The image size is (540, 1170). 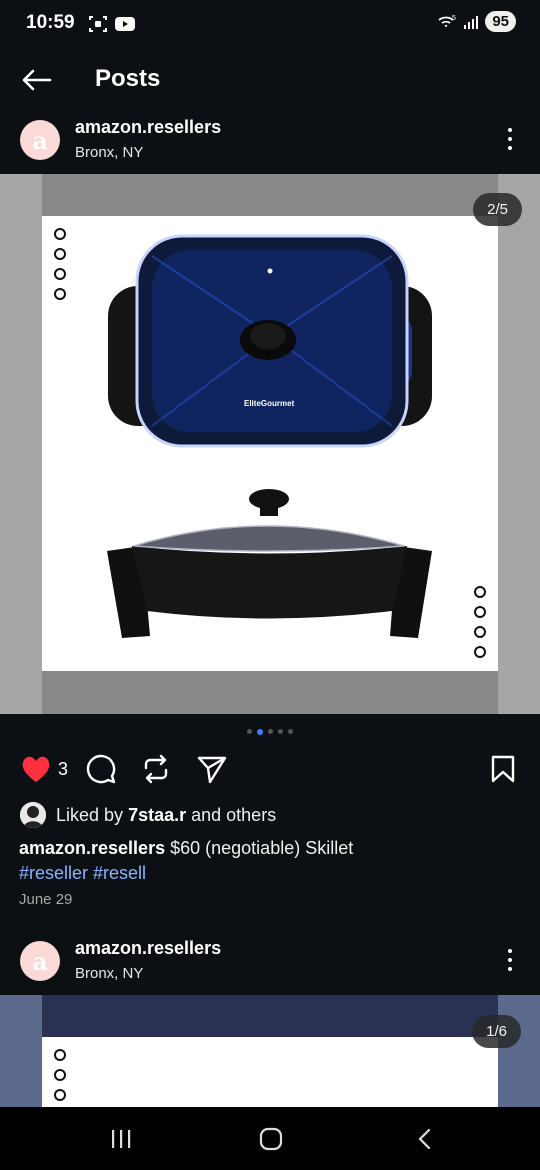 I want to click on liked-by-row: Liked by 7staa.r and others, so click(x=148, y=815).